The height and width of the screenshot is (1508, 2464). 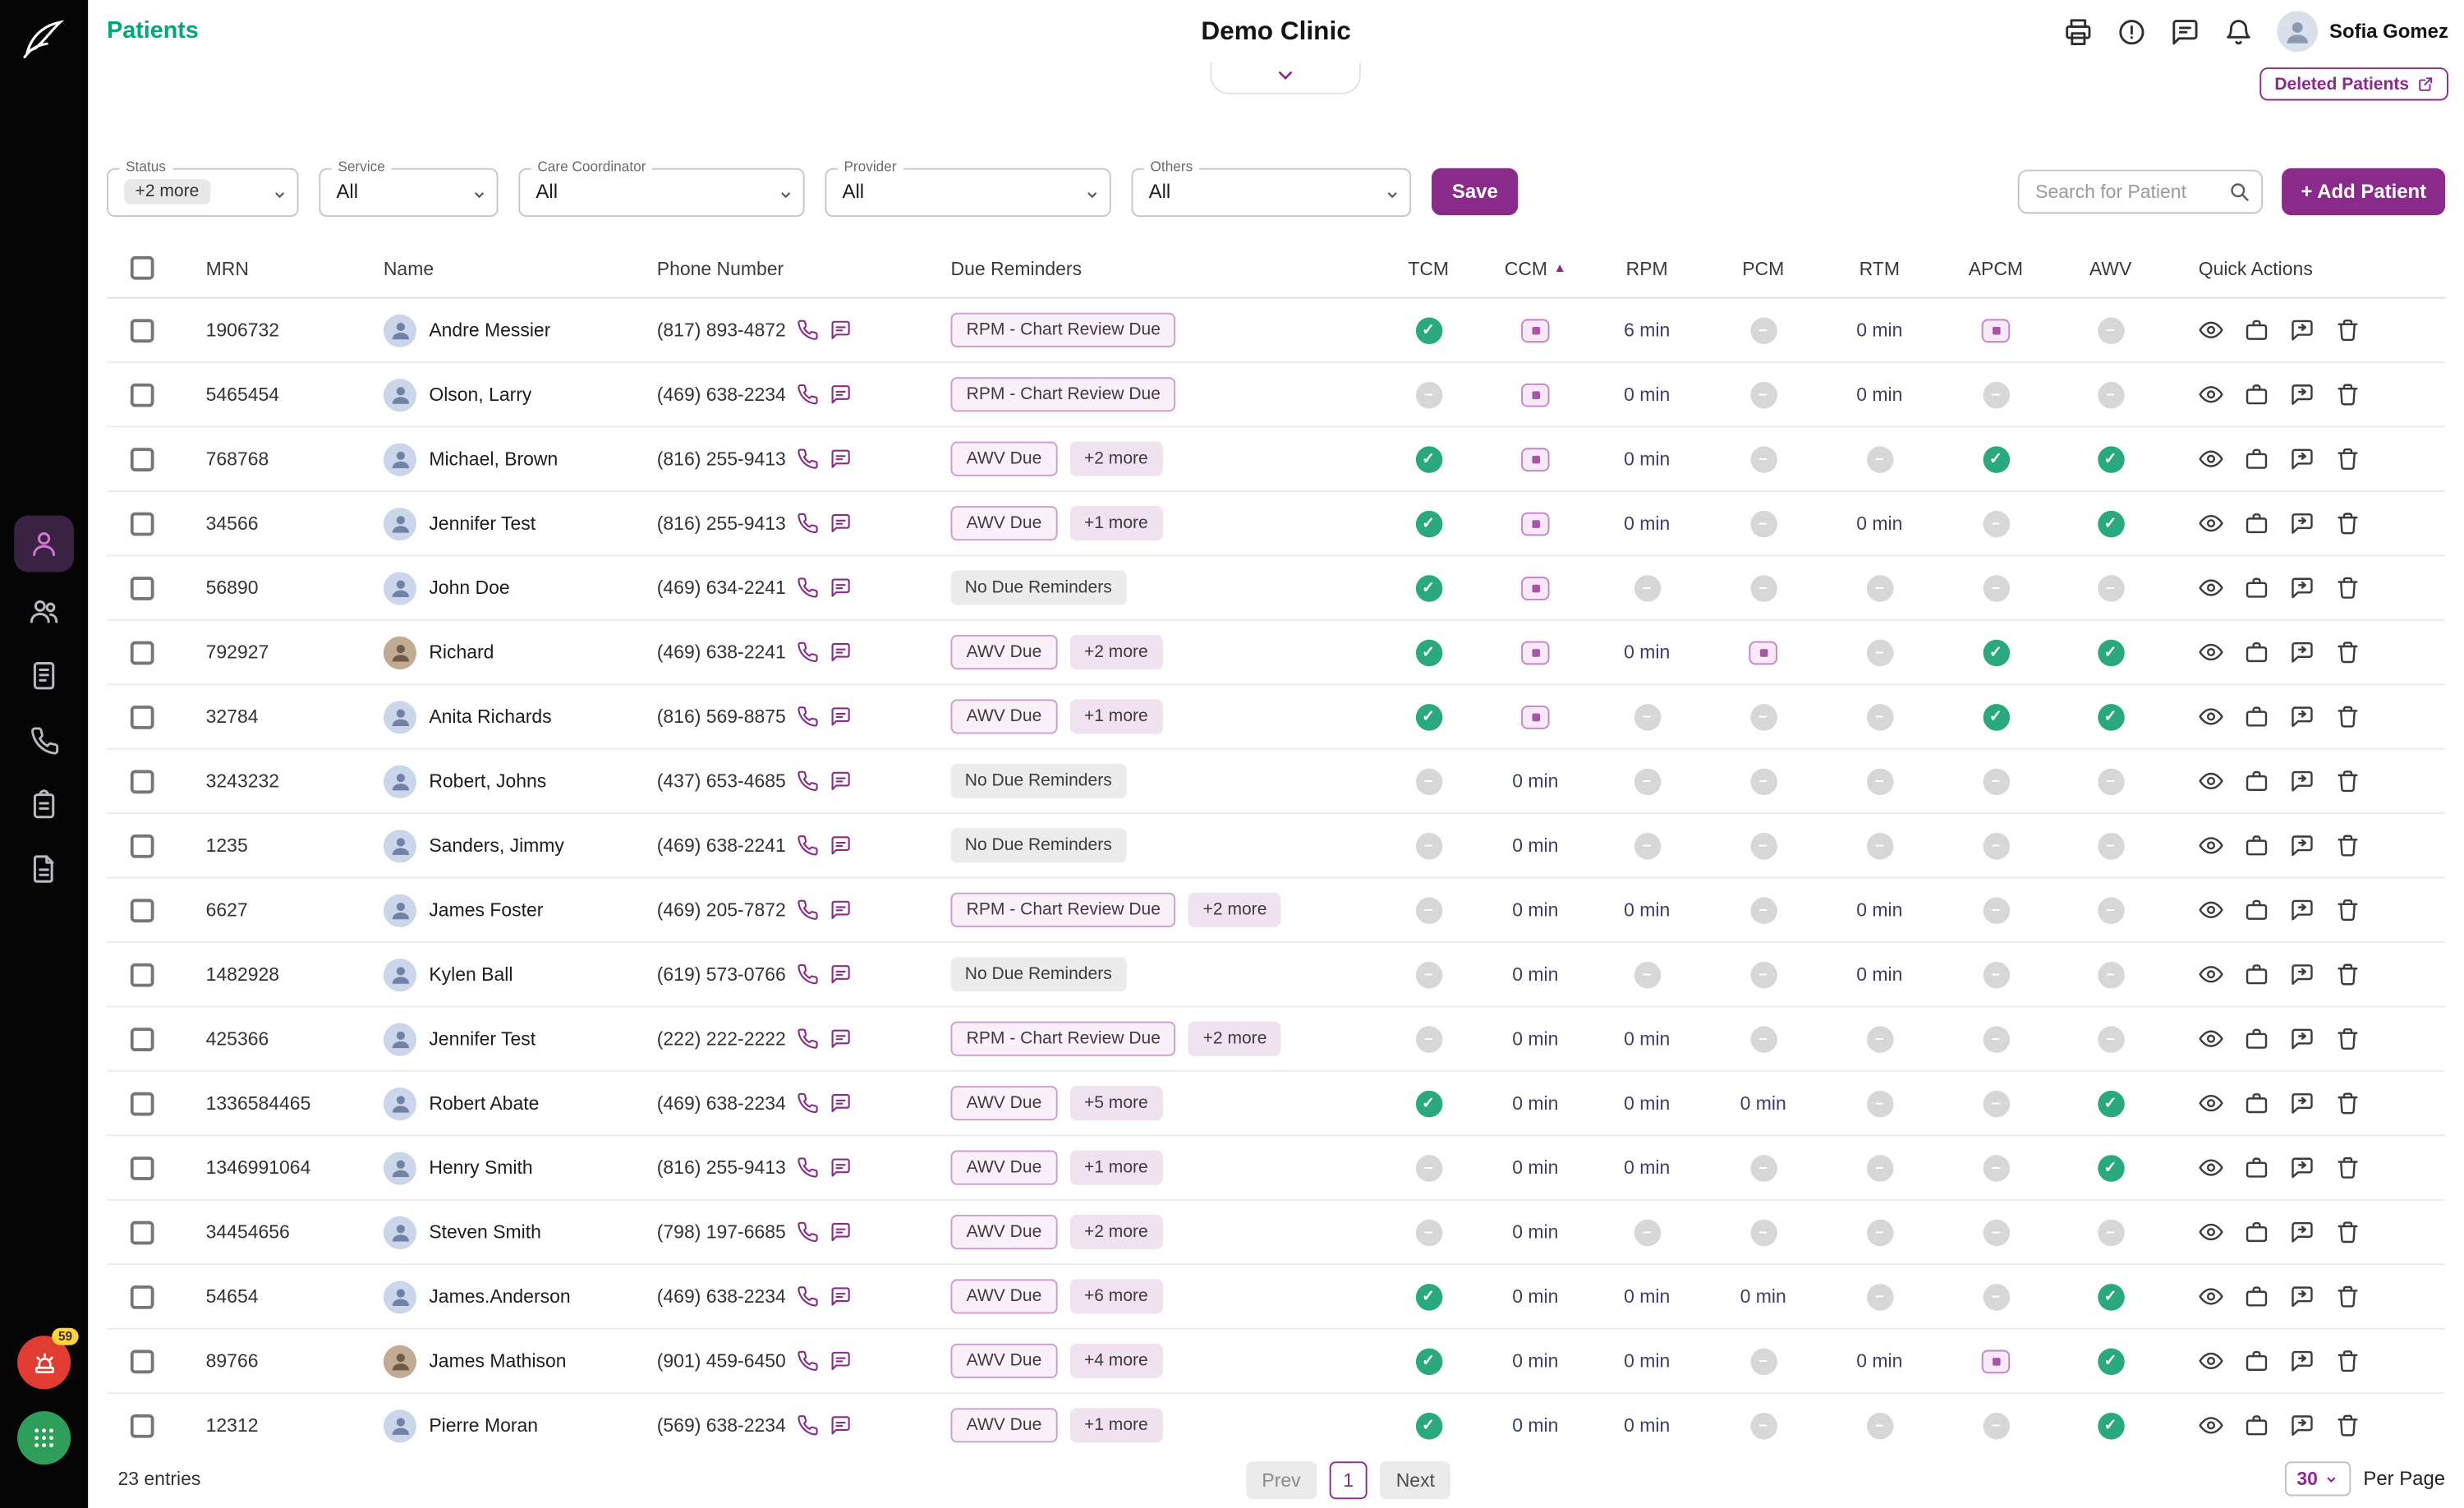 What do you see at coordinates (1996, 268) in the screenshot?
I see `column-header-apcm: APCM` at bounding box center [1996, 268].